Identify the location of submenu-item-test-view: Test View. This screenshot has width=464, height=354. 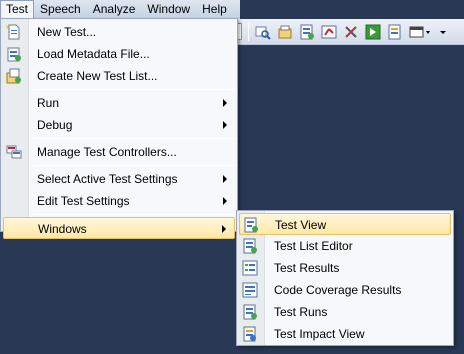
(345, 224).